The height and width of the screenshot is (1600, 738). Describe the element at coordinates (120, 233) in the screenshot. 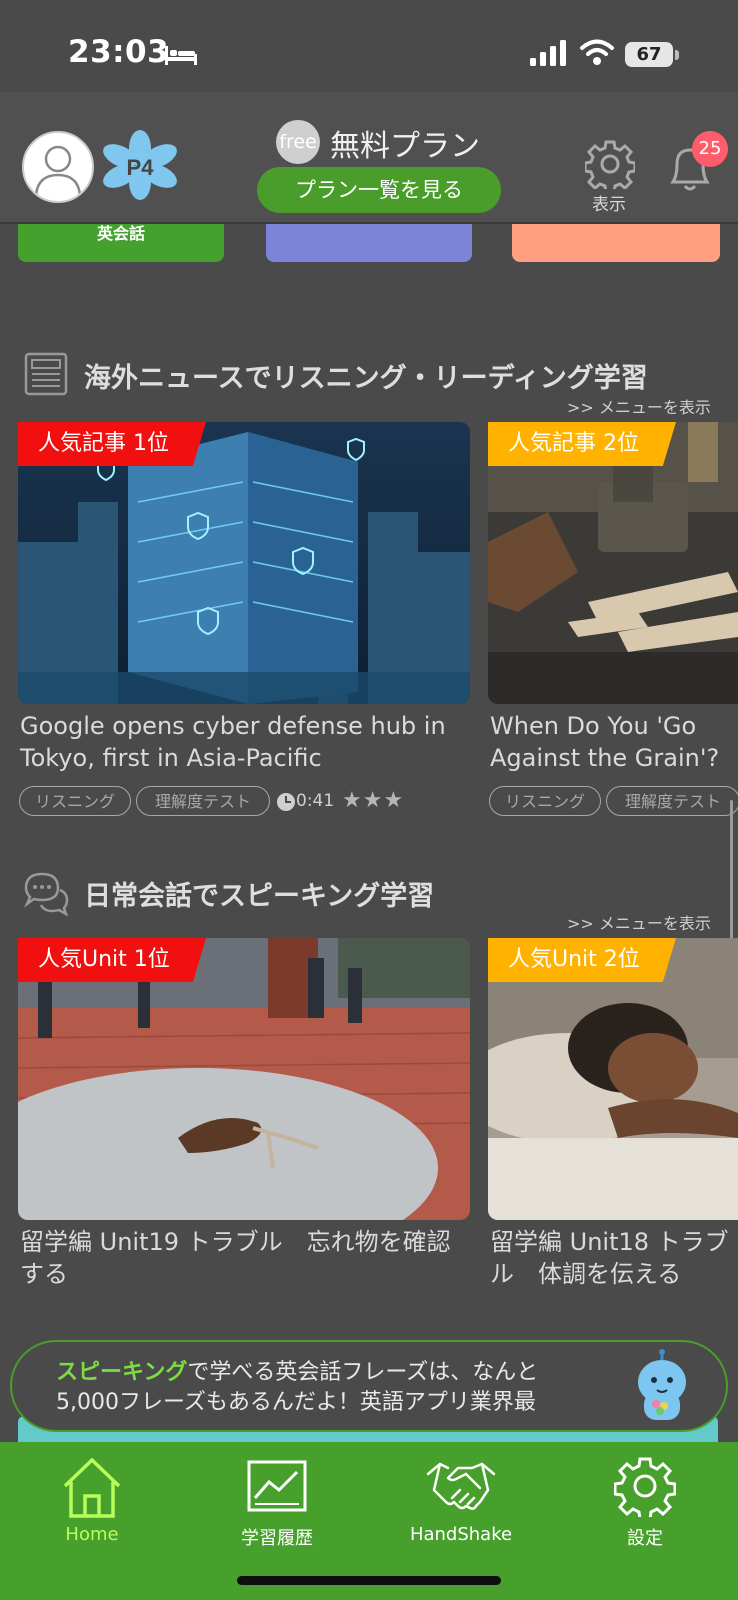

I see `category-label: 英会話` at that location.